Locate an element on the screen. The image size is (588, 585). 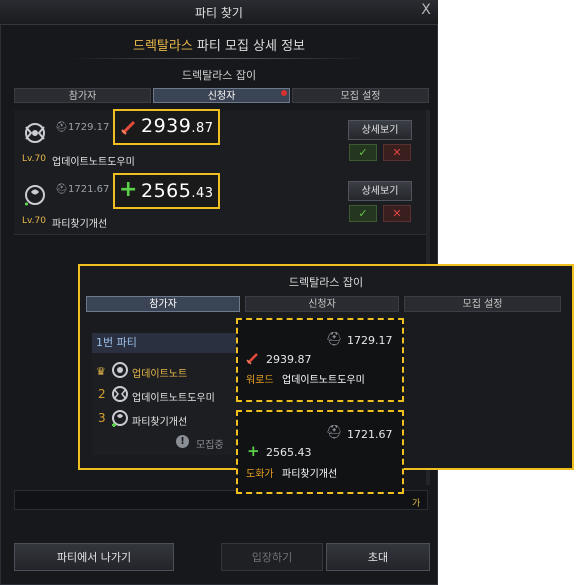
tab-participants: 참가자 is located at coordinates (82, 95).